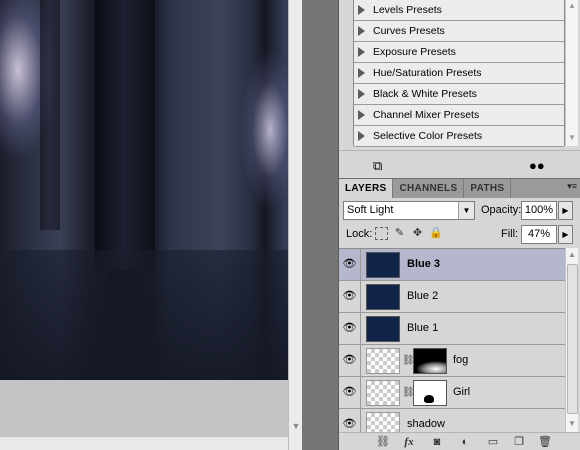 The image size is (580, 450). Describe the element at coordinates (519, 442) in the screenshot. I see `new-layer-icon: ❐` at that location.